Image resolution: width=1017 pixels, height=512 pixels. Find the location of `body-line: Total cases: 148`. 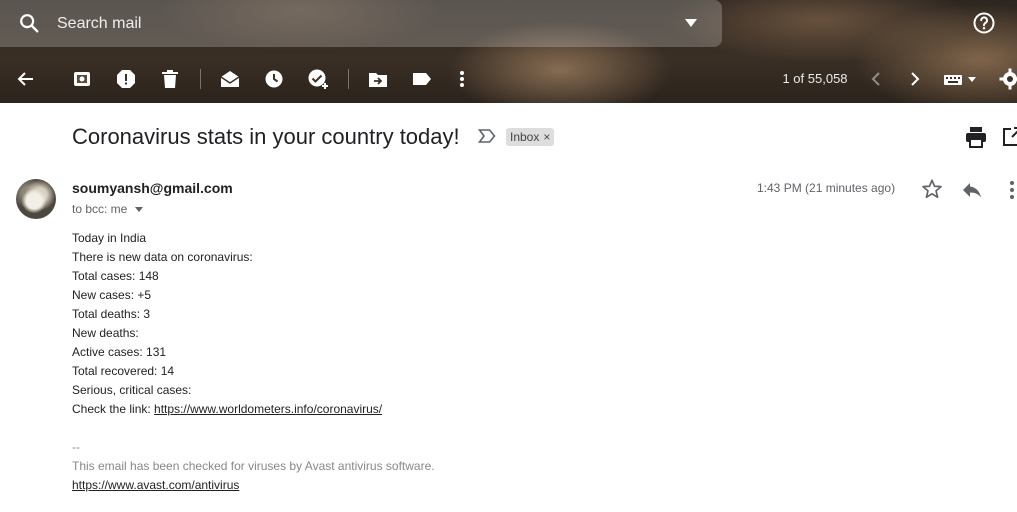

body-line: Total cases: 148 is located at coordinates (115, 276).